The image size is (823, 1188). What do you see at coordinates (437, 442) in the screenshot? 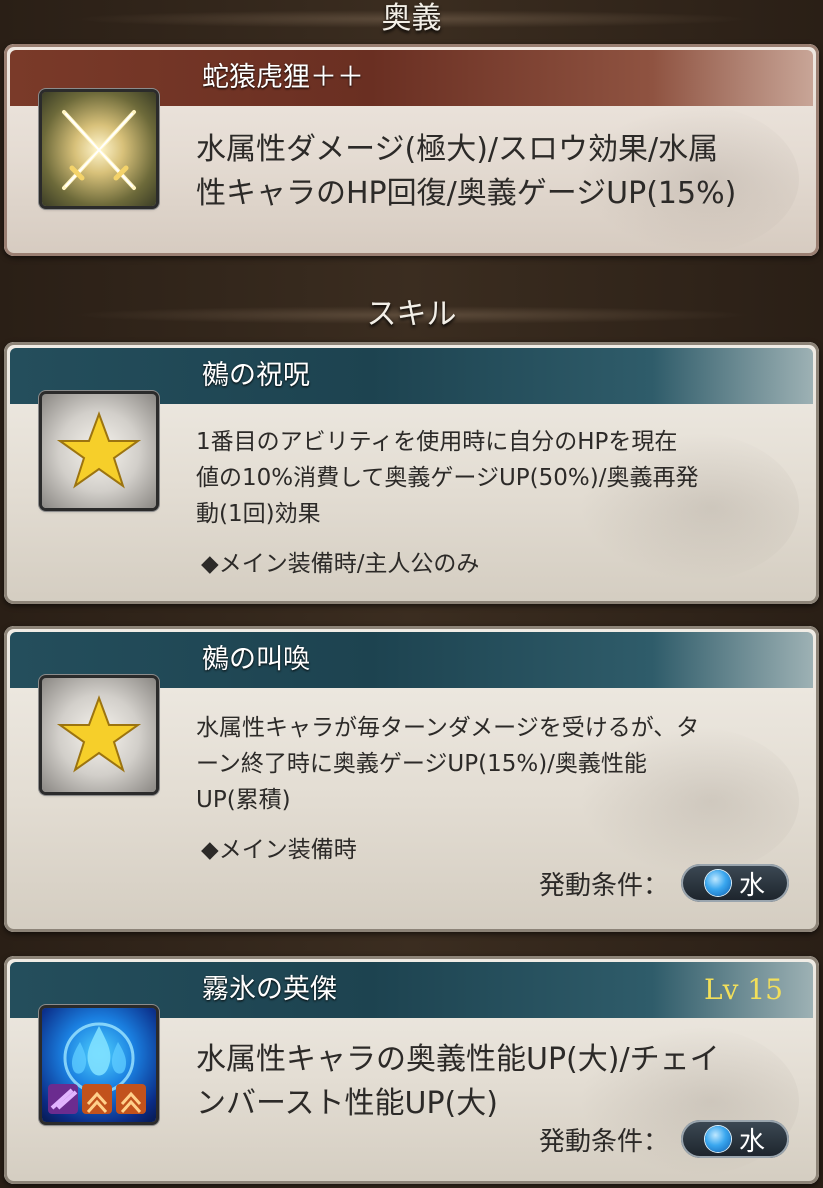
I see `skill-description-line: 1番目のアビリティを使用時に自分のHPを現在` at bounding box center [437, 442].